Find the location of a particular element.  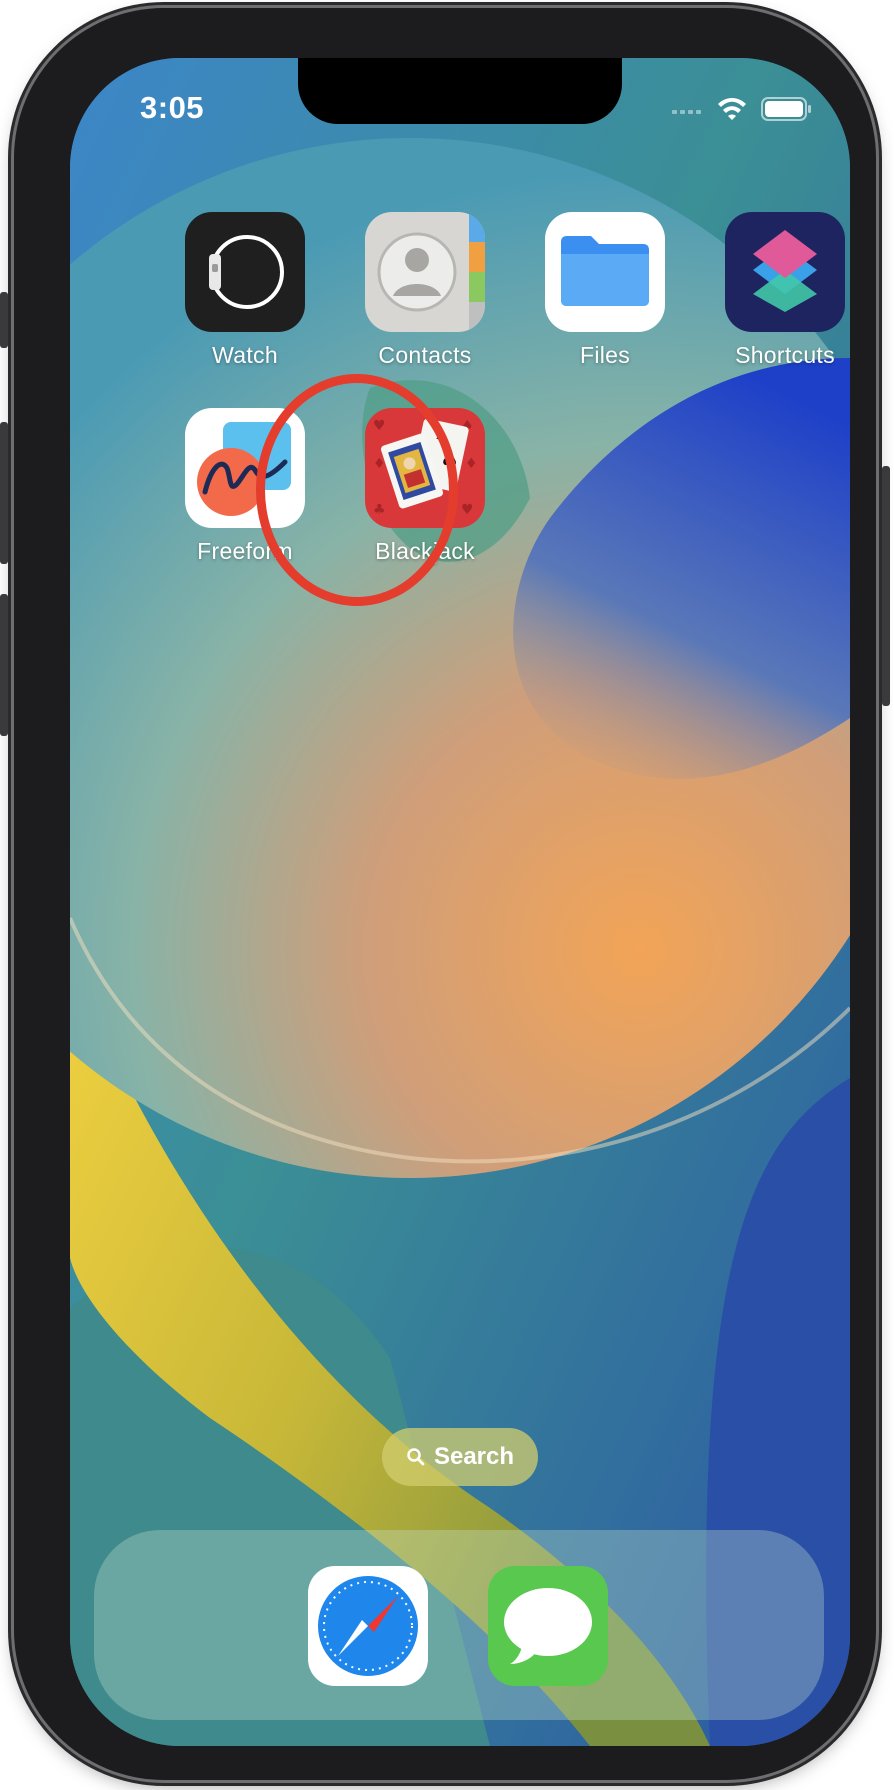

app-files: Files is located at coordinates (605, 290).